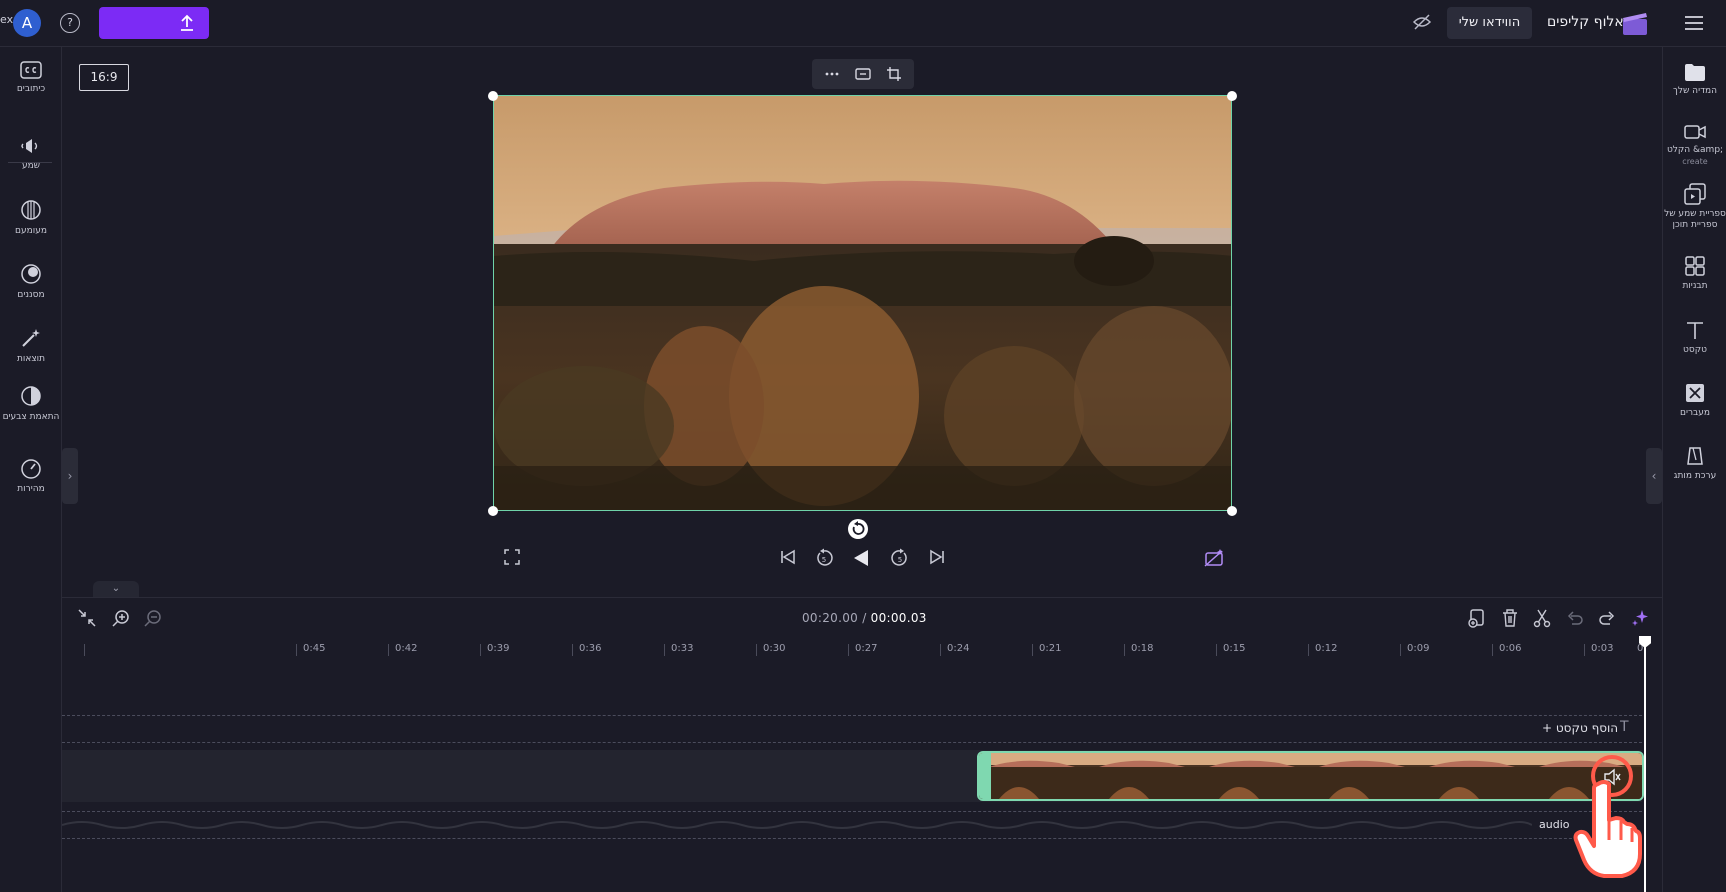 Image resolution: width=1726 pixels, height=892 pixels. I want to click on fullscreen-icon, so click(512, 557).